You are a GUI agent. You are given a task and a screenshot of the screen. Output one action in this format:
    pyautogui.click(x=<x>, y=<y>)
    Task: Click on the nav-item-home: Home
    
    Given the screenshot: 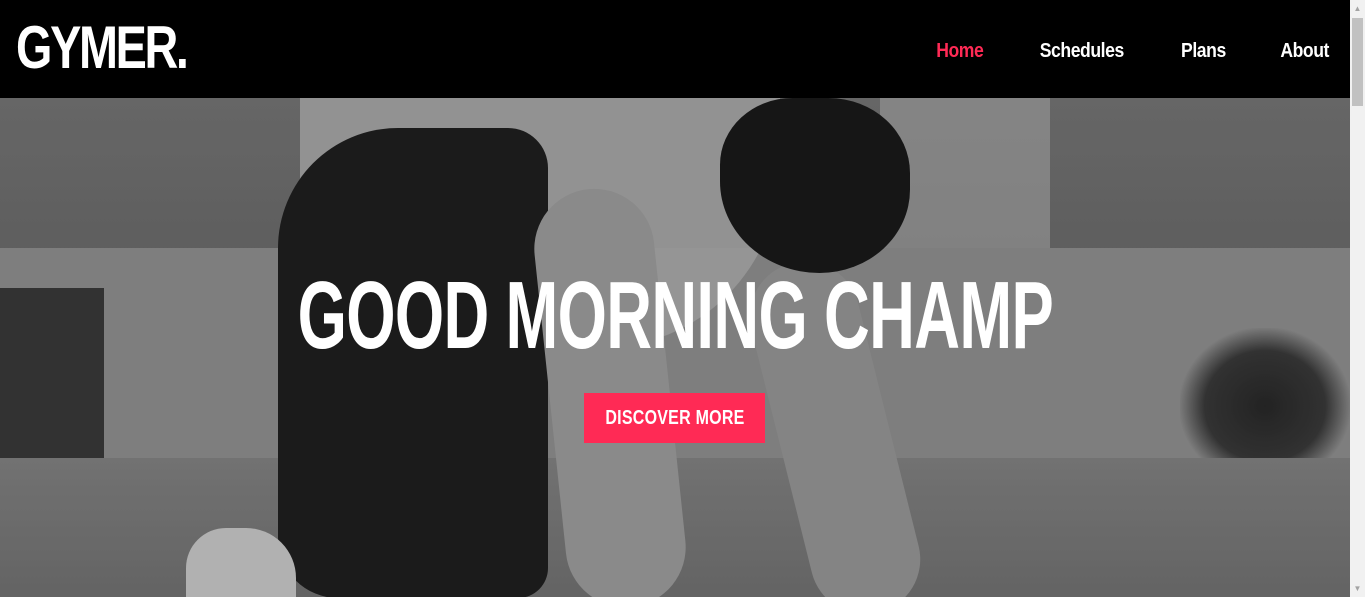 What is the action you would take?
    pyautogui.click(x=960, y=51)
    